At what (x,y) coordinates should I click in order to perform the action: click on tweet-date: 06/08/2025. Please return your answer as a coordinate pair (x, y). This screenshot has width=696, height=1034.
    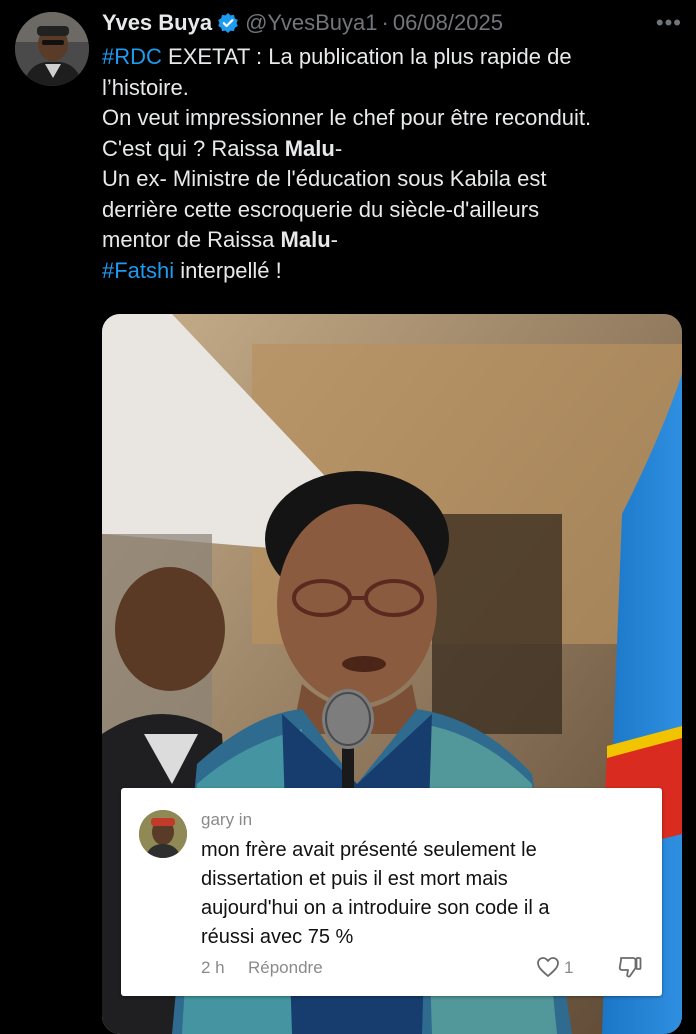
    Looking at the image, I should click on (448, 23).